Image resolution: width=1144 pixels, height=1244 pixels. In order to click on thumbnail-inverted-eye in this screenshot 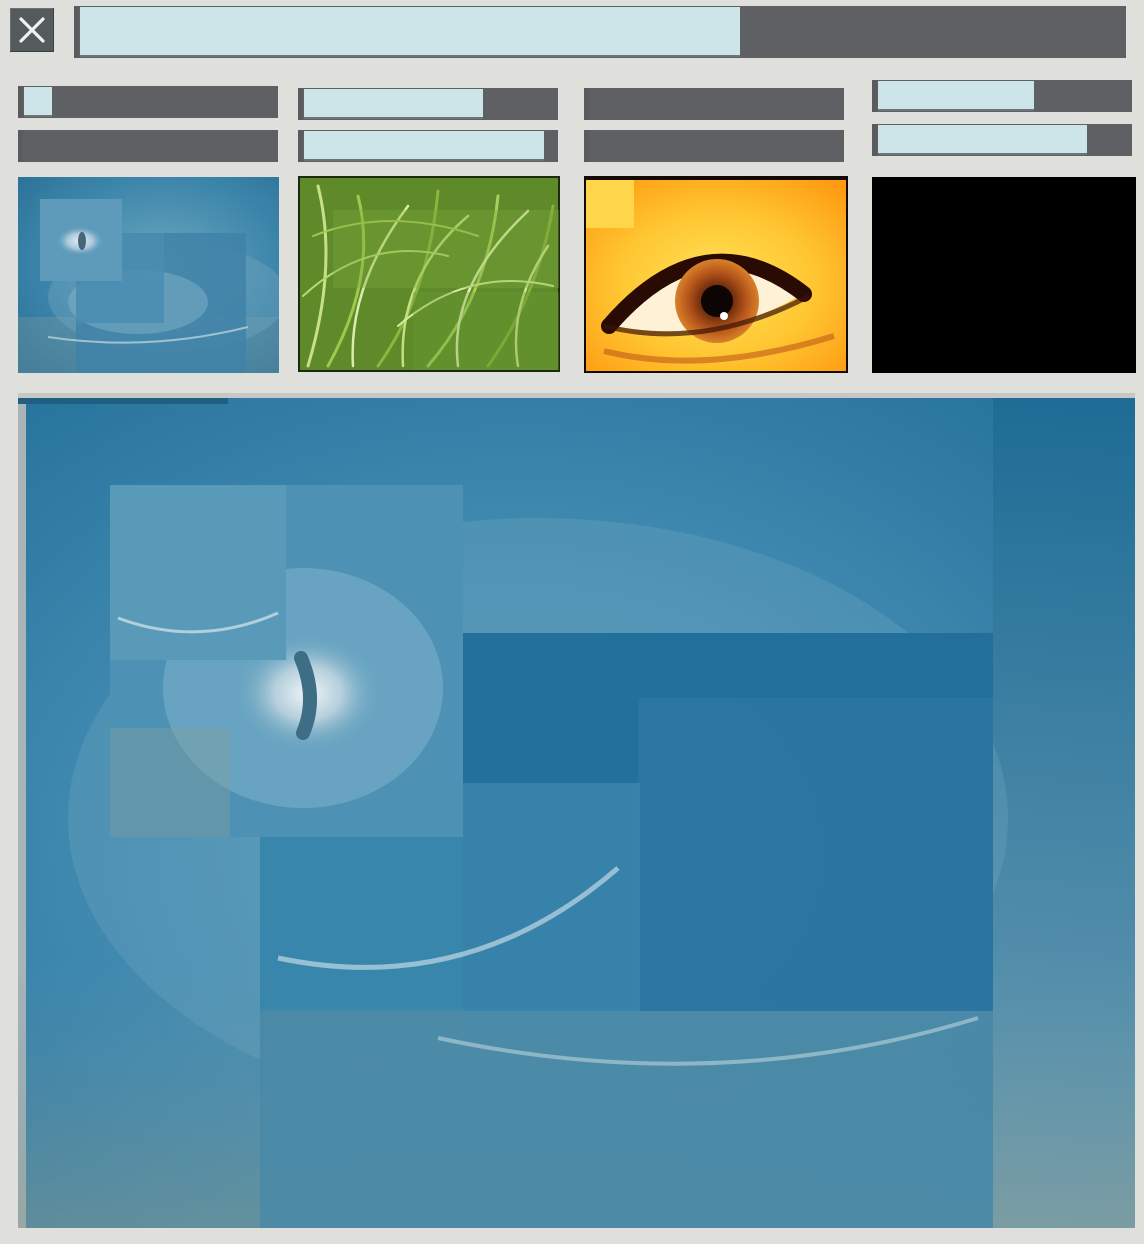, I will do `click(148, 275)`.